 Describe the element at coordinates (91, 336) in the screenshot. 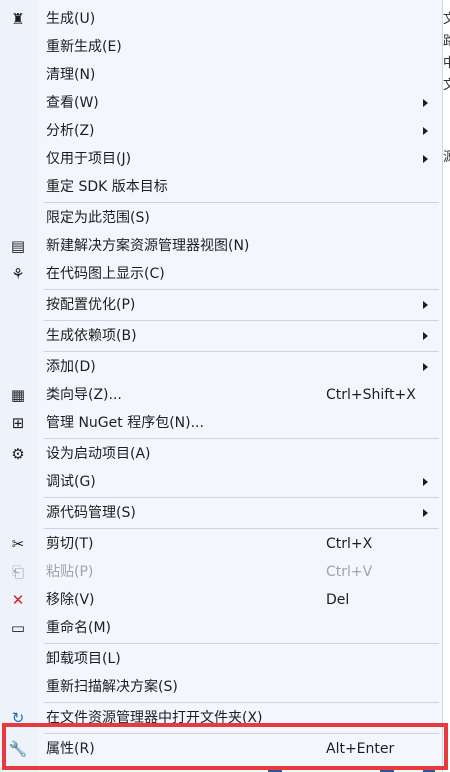

I see `menu-item-label: 生成依赖项(B)` at that location.